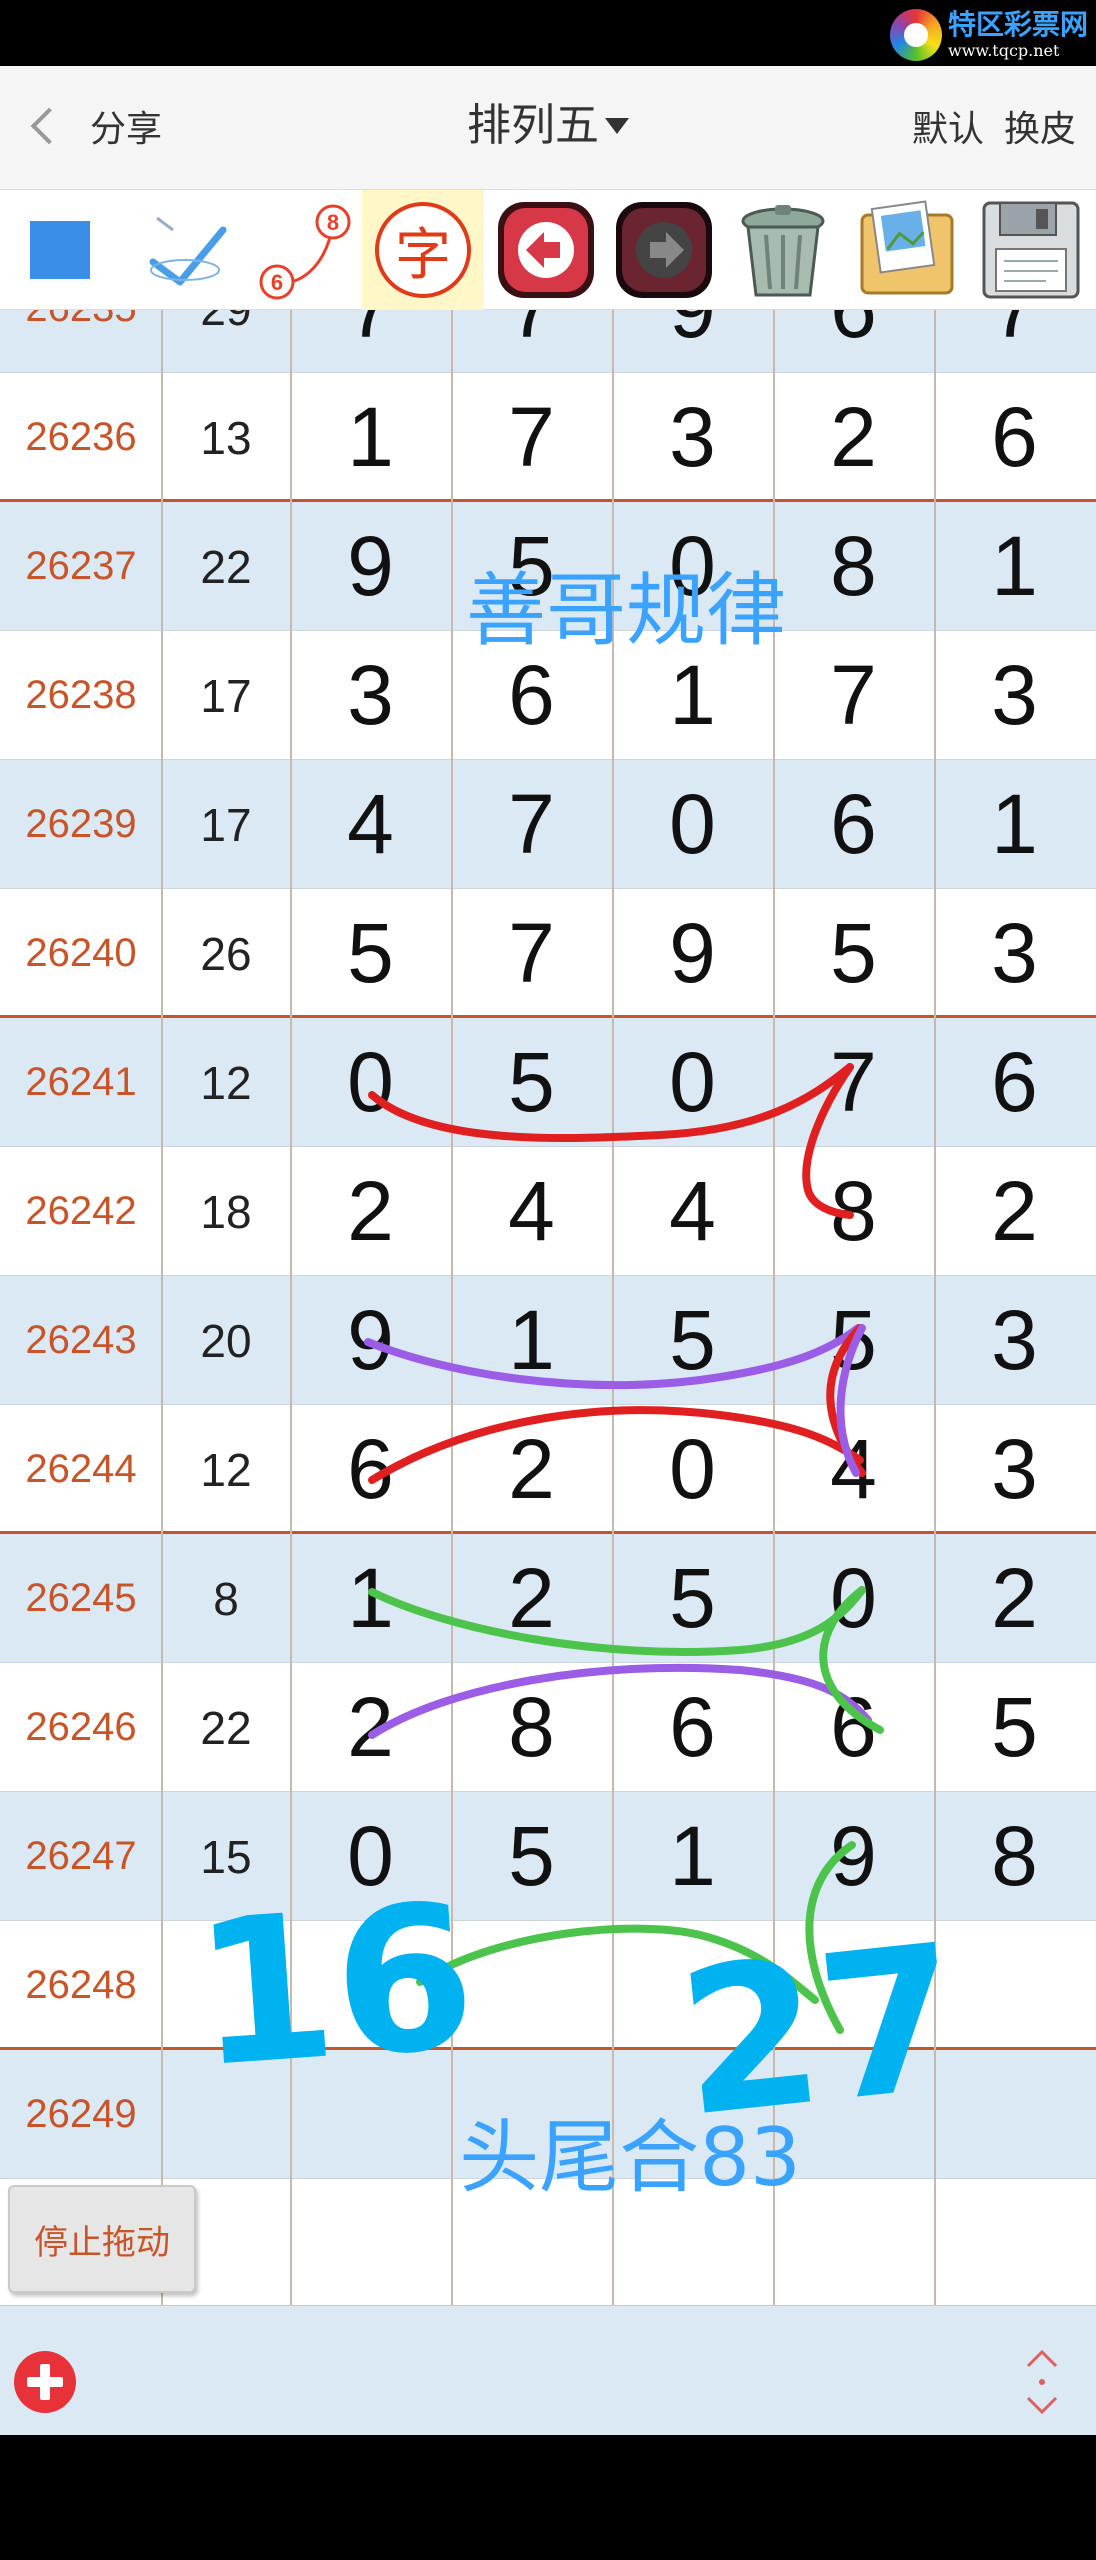 This screenshot has width=1096, height=2560. I want to click on photo-gallery-icon, so click(907, 247).